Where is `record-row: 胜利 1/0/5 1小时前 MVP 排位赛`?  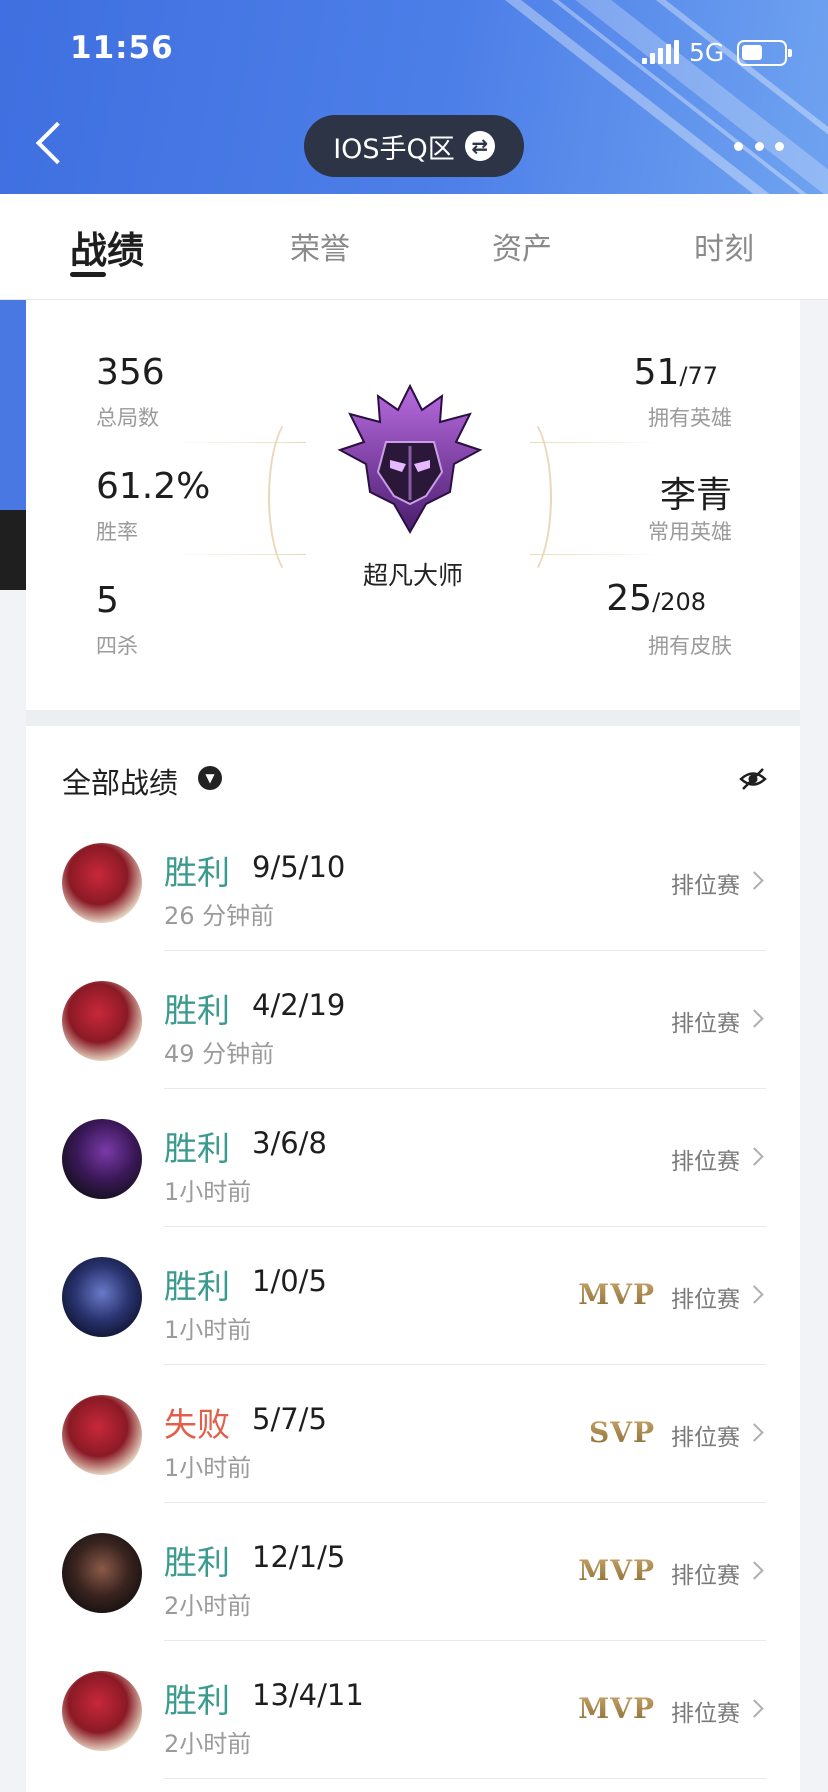
record-row: 胜利 1/0/5 1小时前 MVP 排位赛 is located at coordinates (413, 1295).